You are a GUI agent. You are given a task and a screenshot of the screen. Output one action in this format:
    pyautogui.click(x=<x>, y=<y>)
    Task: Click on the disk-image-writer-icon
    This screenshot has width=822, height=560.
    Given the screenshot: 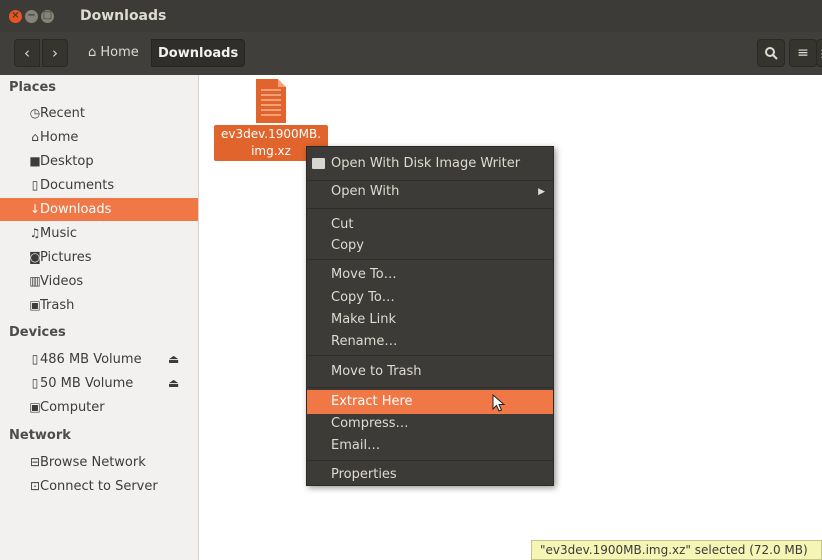 What is the action you would take?
    pyautogui.click(x=318, y=163)
    